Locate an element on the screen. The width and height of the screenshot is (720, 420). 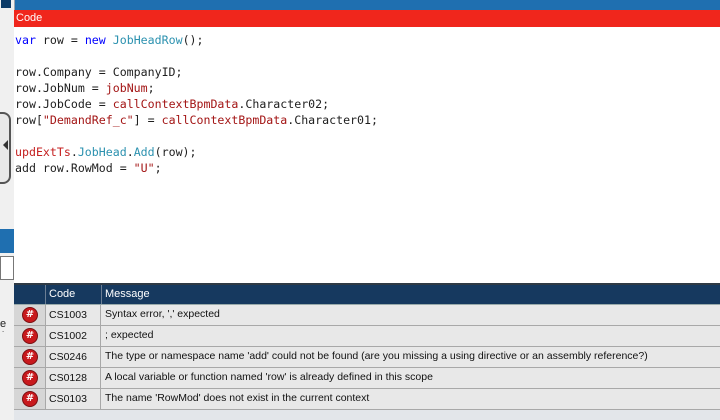
background-partial-text: e 1 is located at coordinates (3, 325).